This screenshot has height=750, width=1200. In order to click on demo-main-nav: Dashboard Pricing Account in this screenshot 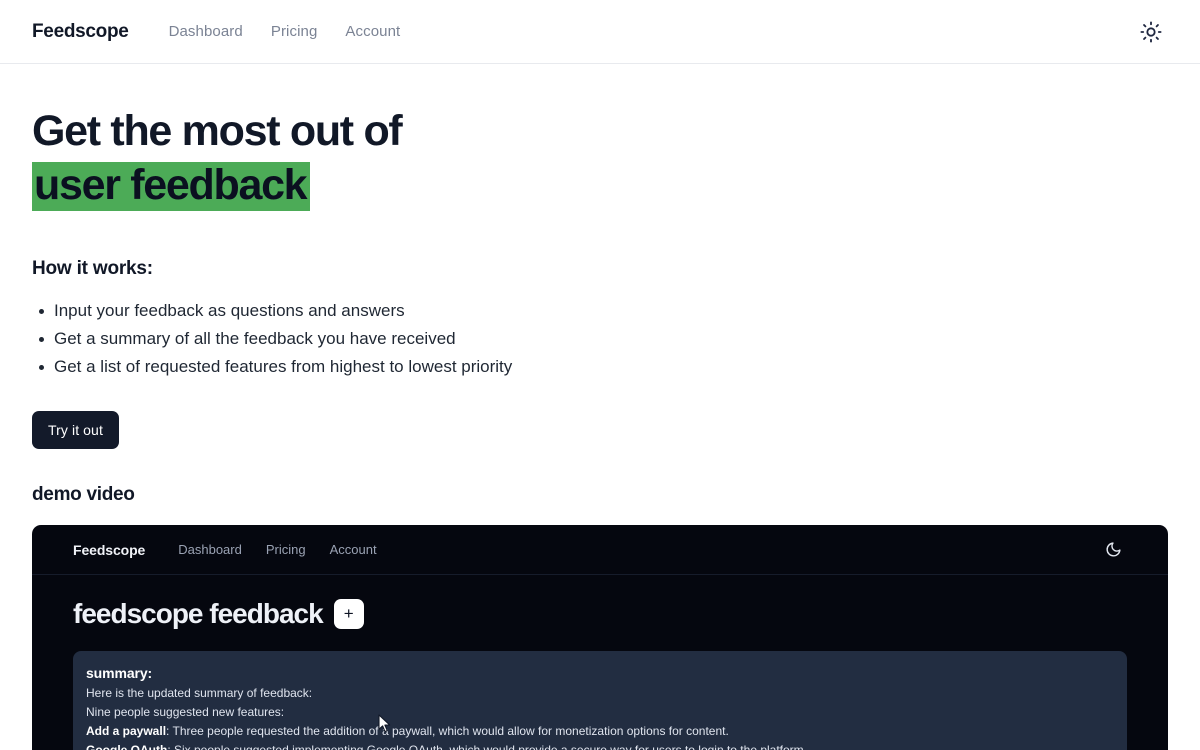, I will do `click(277, 549)`.